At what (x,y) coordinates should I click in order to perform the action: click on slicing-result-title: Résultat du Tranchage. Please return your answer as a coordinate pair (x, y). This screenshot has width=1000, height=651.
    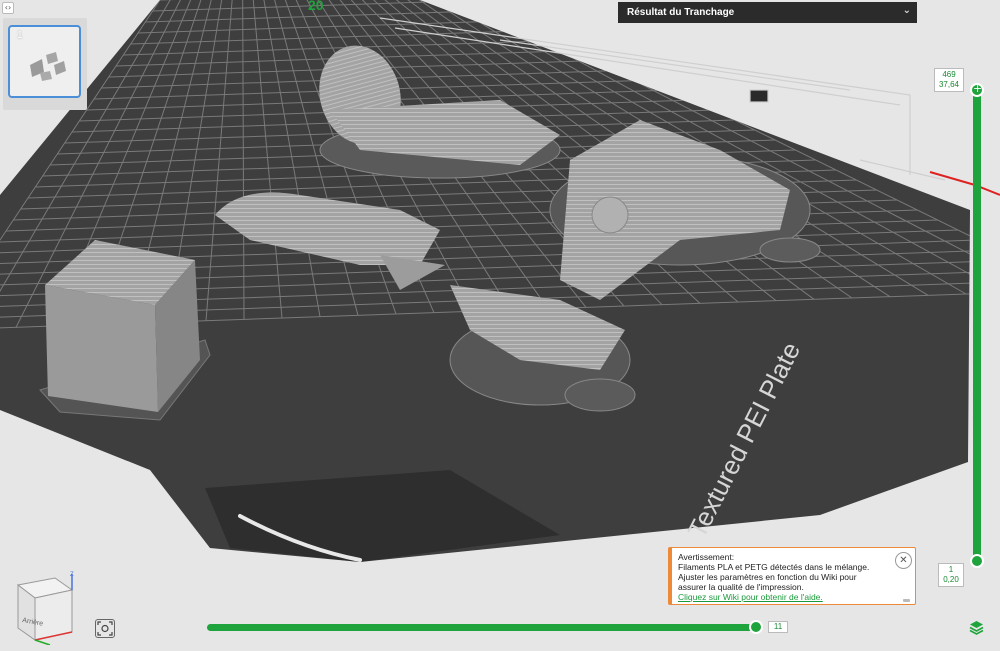
    Looking at the image, I should click on (681, 12).